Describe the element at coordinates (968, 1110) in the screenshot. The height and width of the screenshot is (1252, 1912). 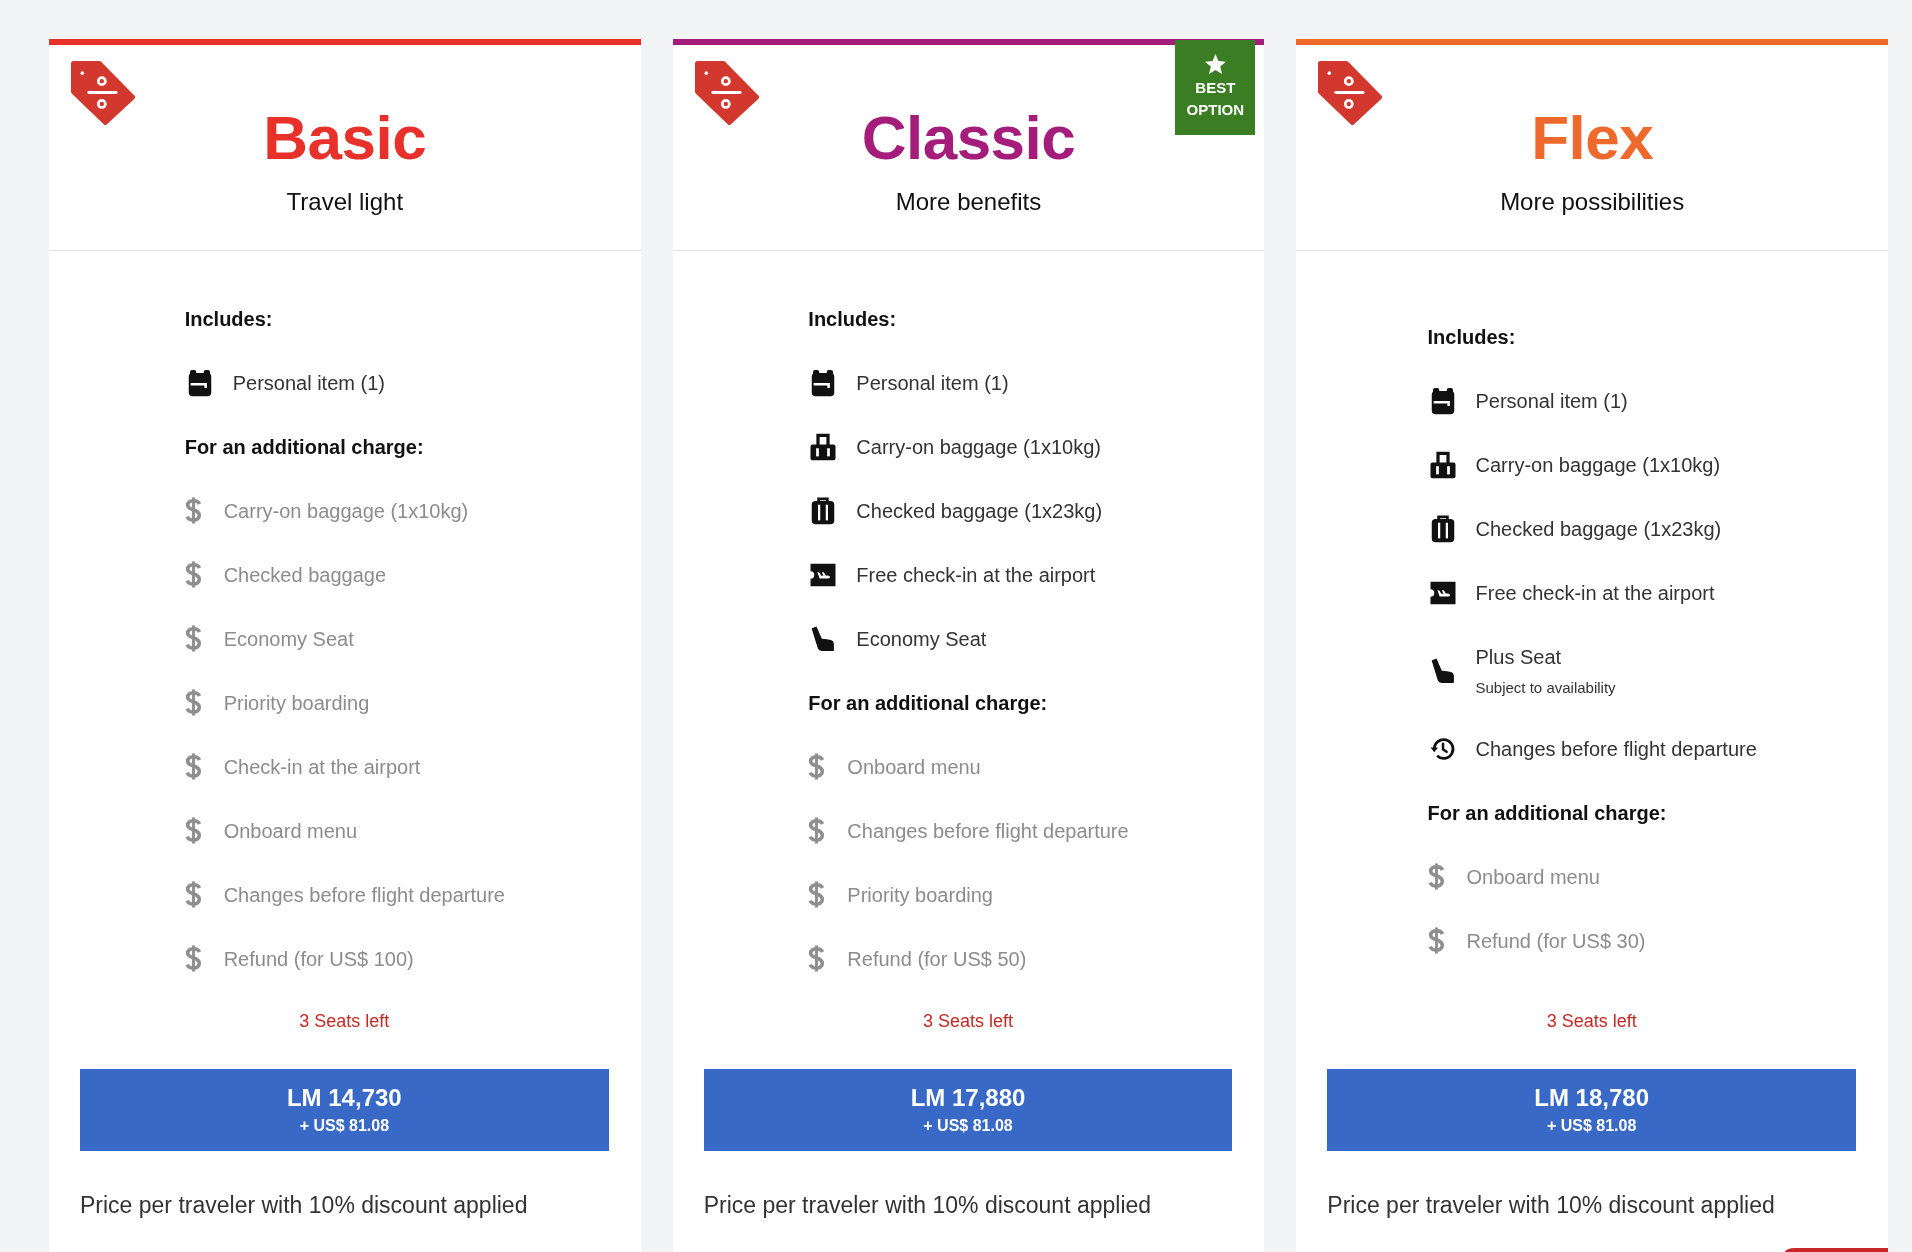
I see `price-button: LM 17,880 + US$ 81.08` at that location.